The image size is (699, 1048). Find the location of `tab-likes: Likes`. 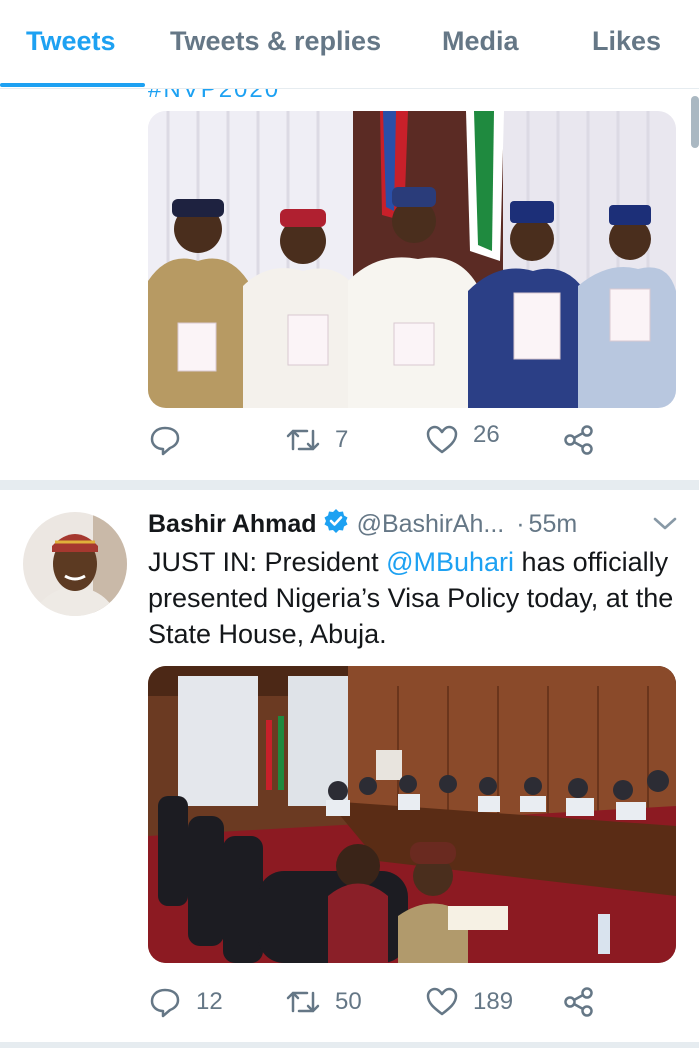

tab-likes: Likes is located at coordinates (626, 41).